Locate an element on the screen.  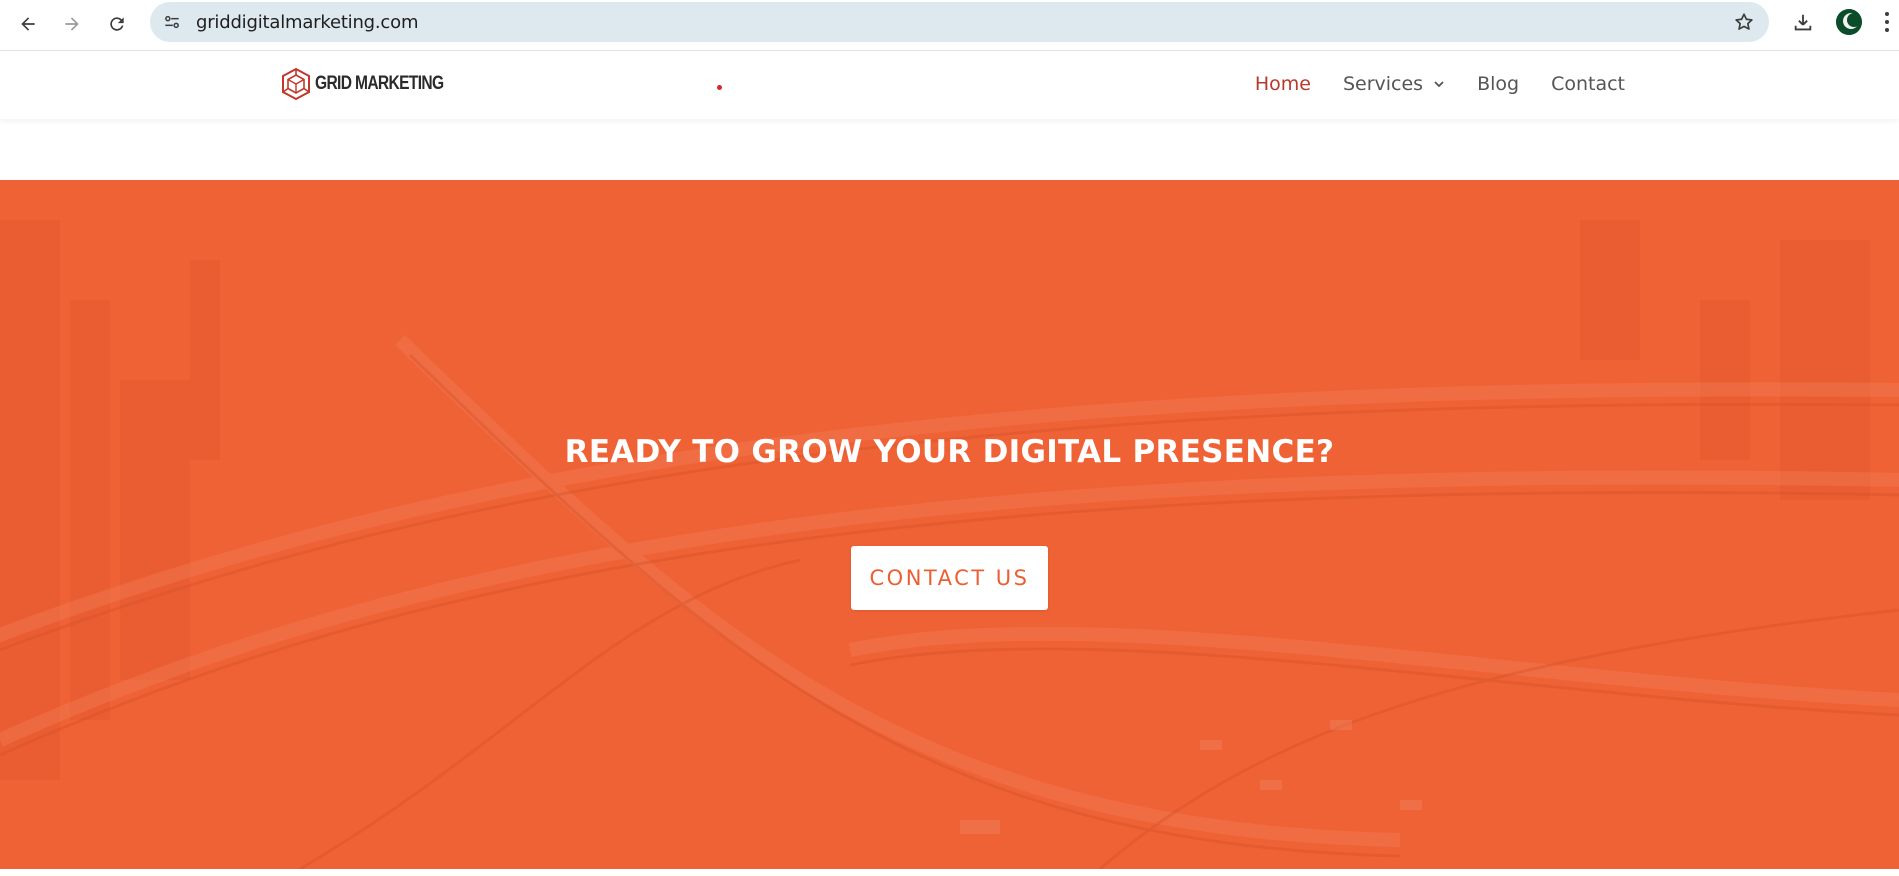
back-button is located at coordinates (28, 24).